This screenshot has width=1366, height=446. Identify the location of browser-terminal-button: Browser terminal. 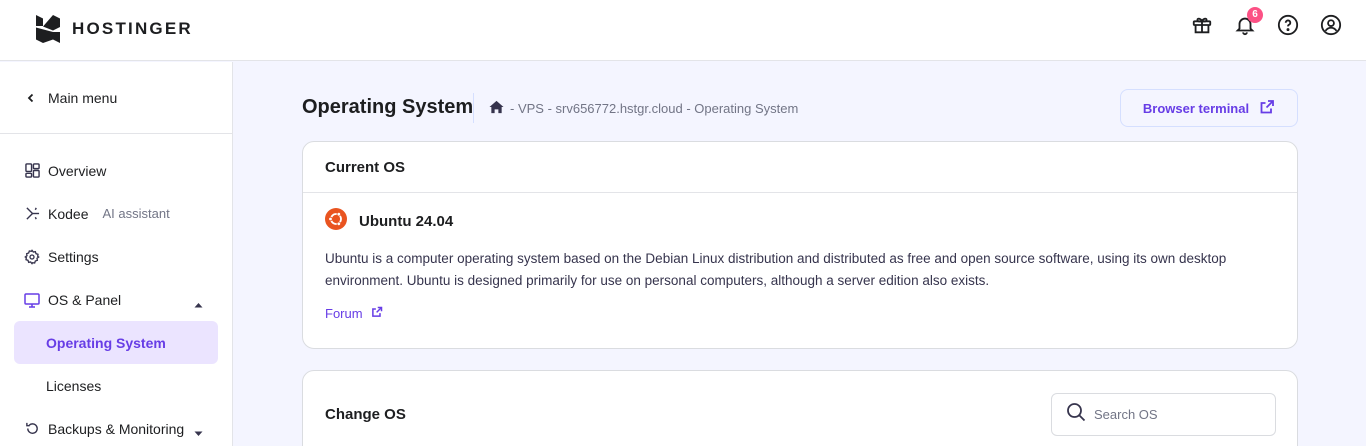
(1209, 108).